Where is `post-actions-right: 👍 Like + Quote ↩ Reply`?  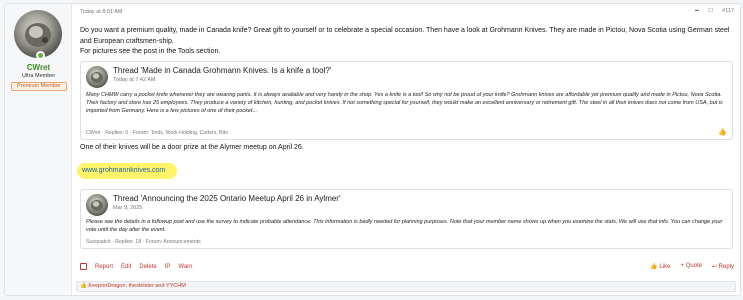
post-actions-right: 👍 Like + Quote ↩ Reply is located at coordinates (692, 266).